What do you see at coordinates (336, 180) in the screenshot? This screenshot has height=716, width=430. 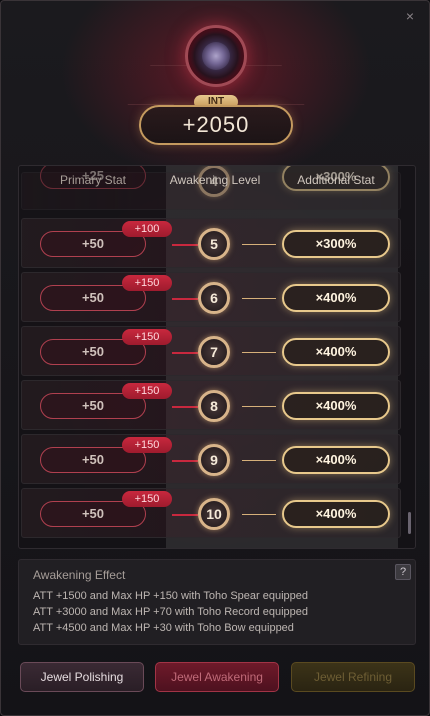 I see `header-additional-stat: Additional Stat` at bounding box center [336, 180].